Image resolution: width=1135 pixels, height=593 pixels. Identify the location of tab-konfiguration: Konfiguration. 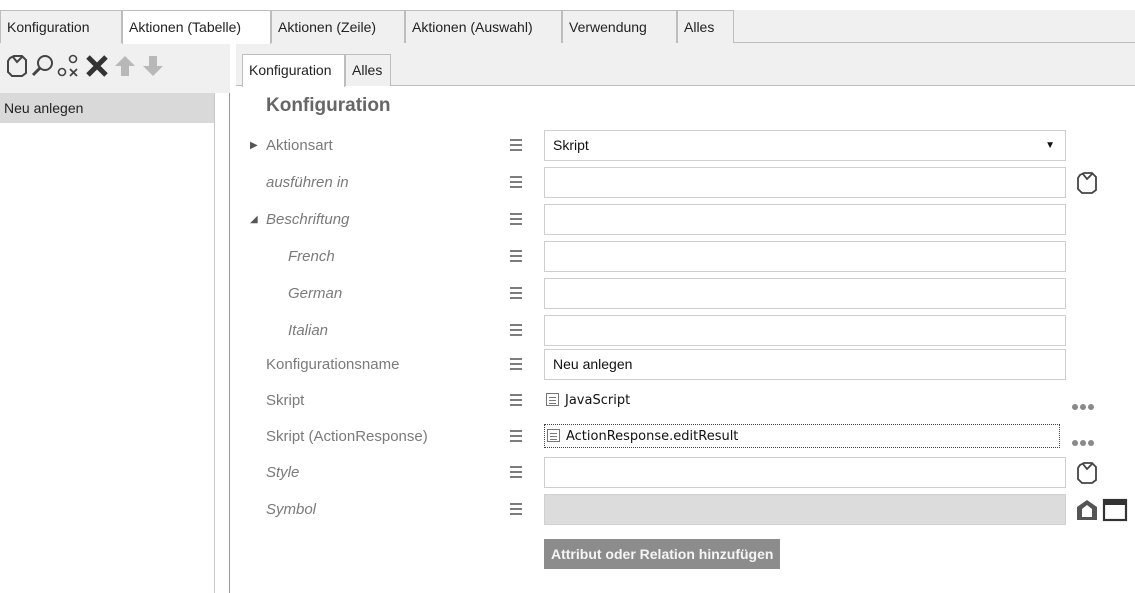
(61, 26).